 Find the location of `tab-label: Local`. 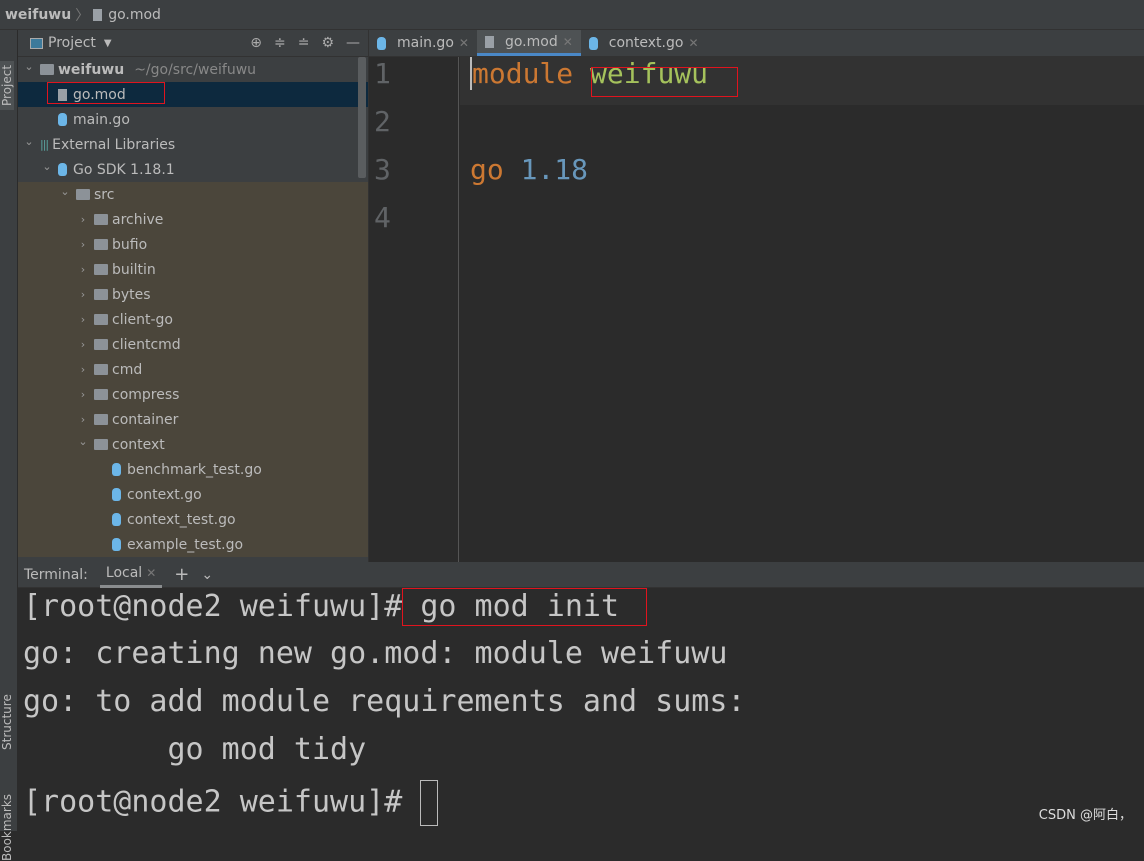

tab-label: Local is located at coordinates (124, 573).